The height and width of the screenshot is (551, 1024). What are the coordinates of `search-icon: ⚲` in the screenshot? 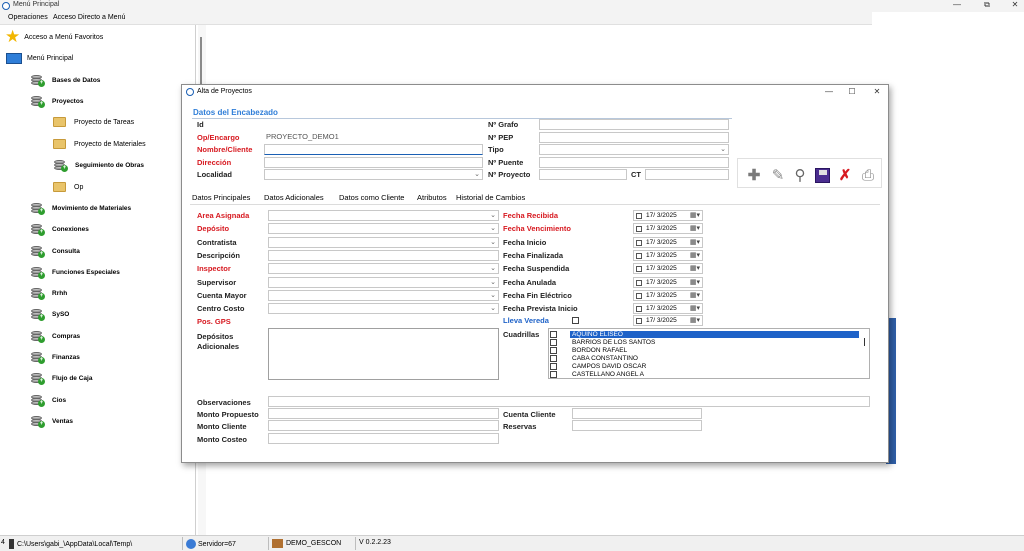 It's located at (800, 175).